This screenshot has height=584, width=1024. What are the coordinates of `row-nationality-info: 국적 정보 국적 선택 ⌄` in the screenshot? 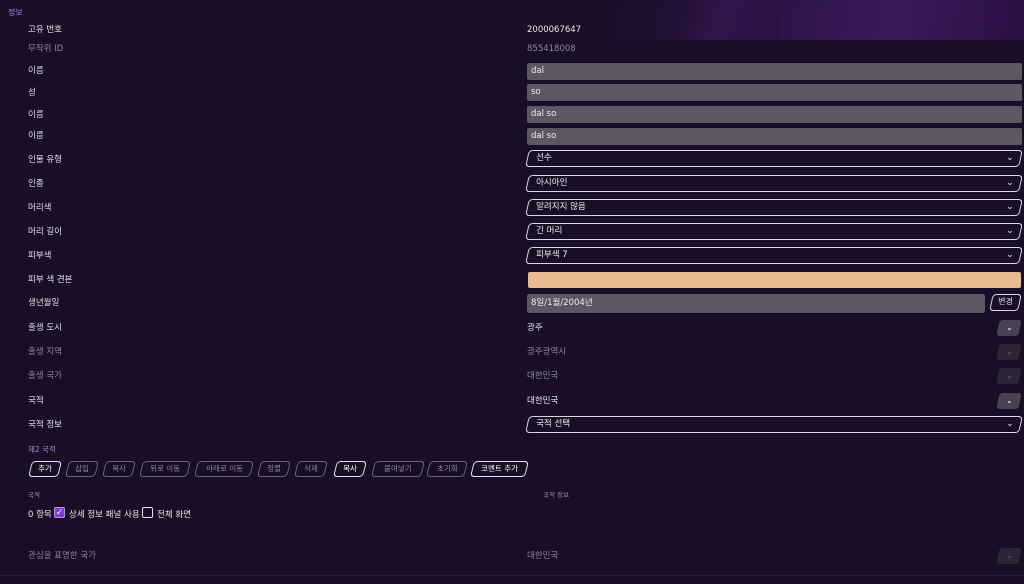 It's located at (512, 425).